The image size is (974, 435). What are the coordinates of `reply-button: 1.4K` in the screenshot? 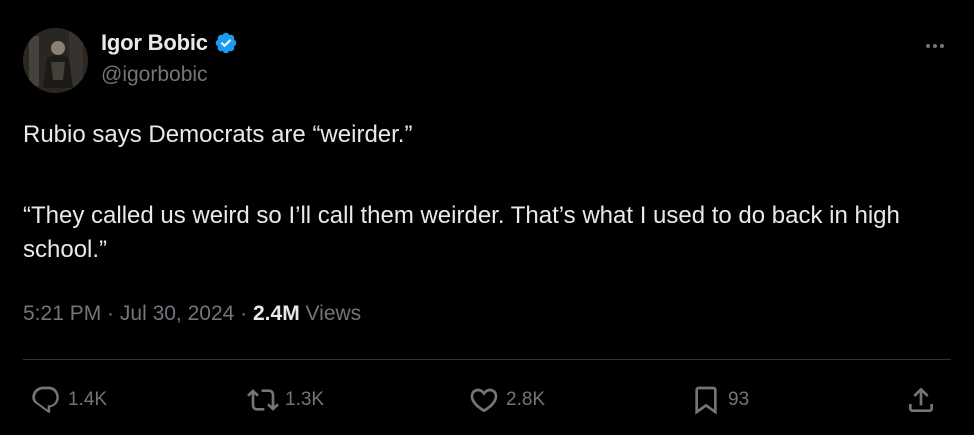 It's located at (68, 400).